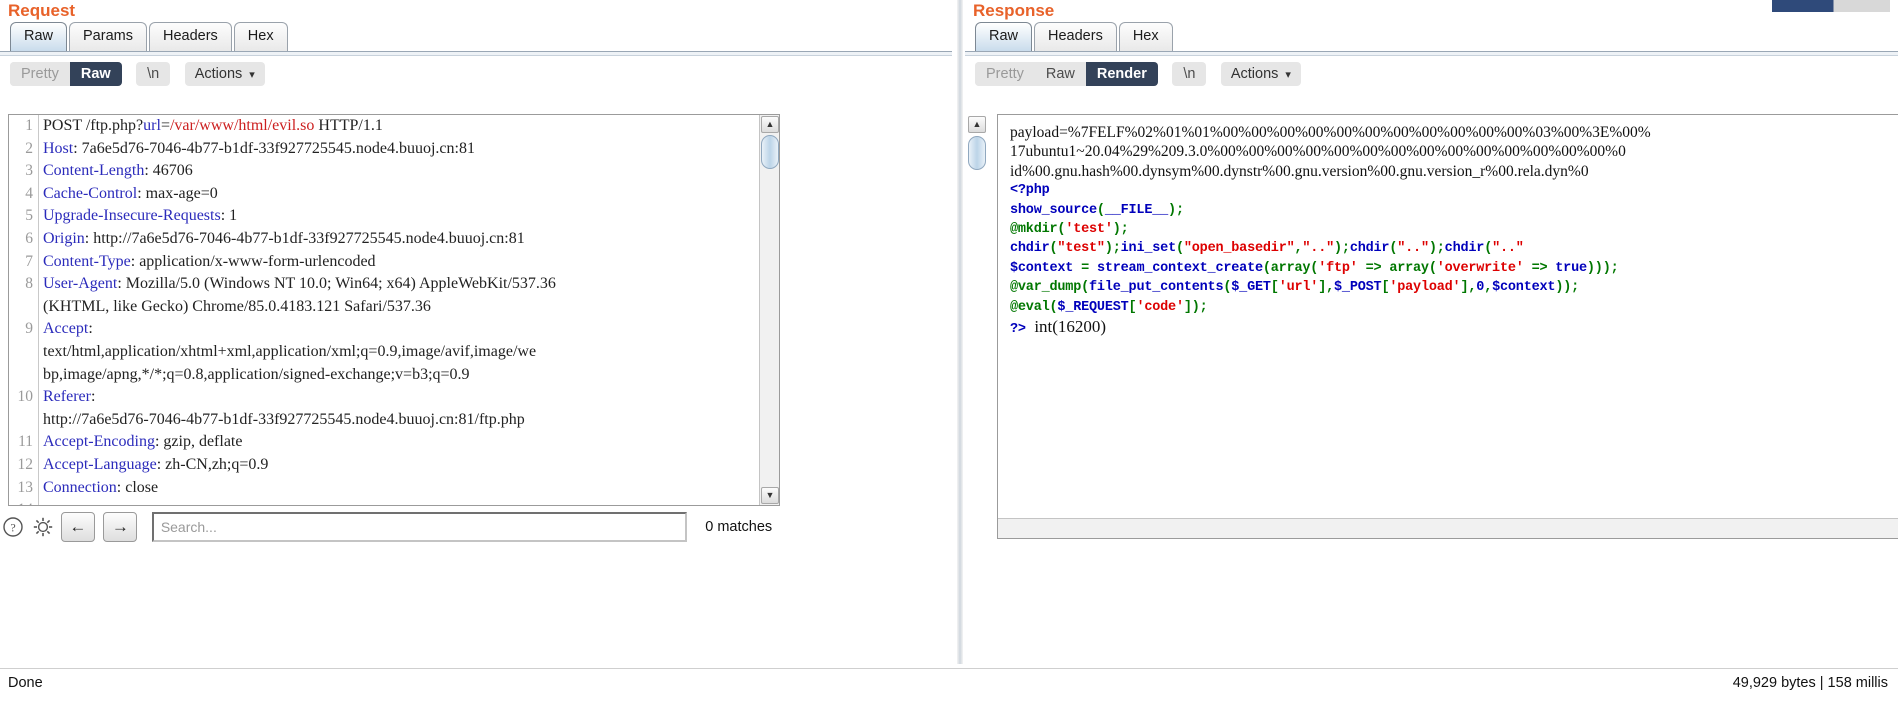 This screenshot has width=1898, height=702. Describe the element at coordinates (1454, 210) in the screenshot. I see `response-line: show_source(__FILE__);` at that location.